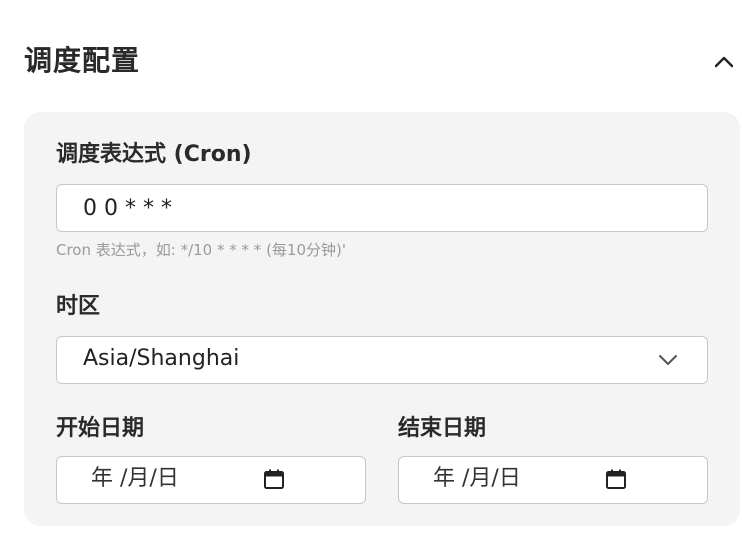 The height and width of the screenshot is (558, 742). I want to click on cron-label: 调度表达式 (Cron), so click(154, 154).